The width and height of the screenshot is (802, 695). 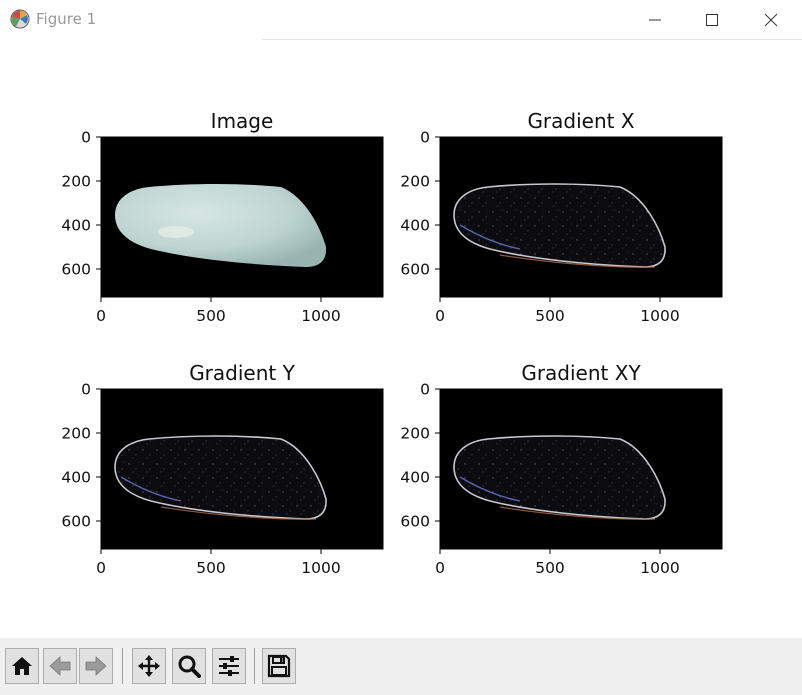 I want to click on close-icon, so click(x=771, y=20).